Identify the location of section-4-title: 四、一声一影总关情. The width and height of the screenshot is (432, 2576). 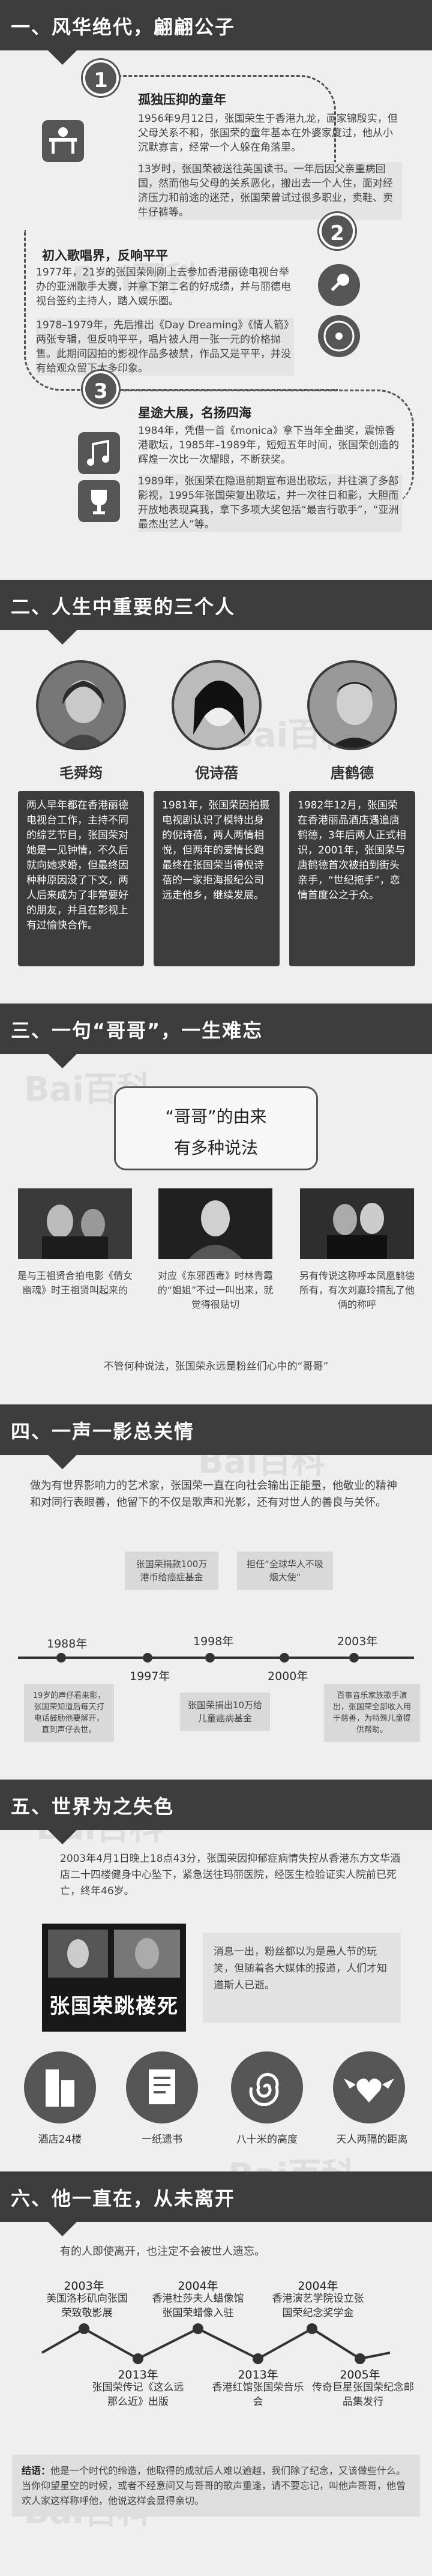
(103, 1432).